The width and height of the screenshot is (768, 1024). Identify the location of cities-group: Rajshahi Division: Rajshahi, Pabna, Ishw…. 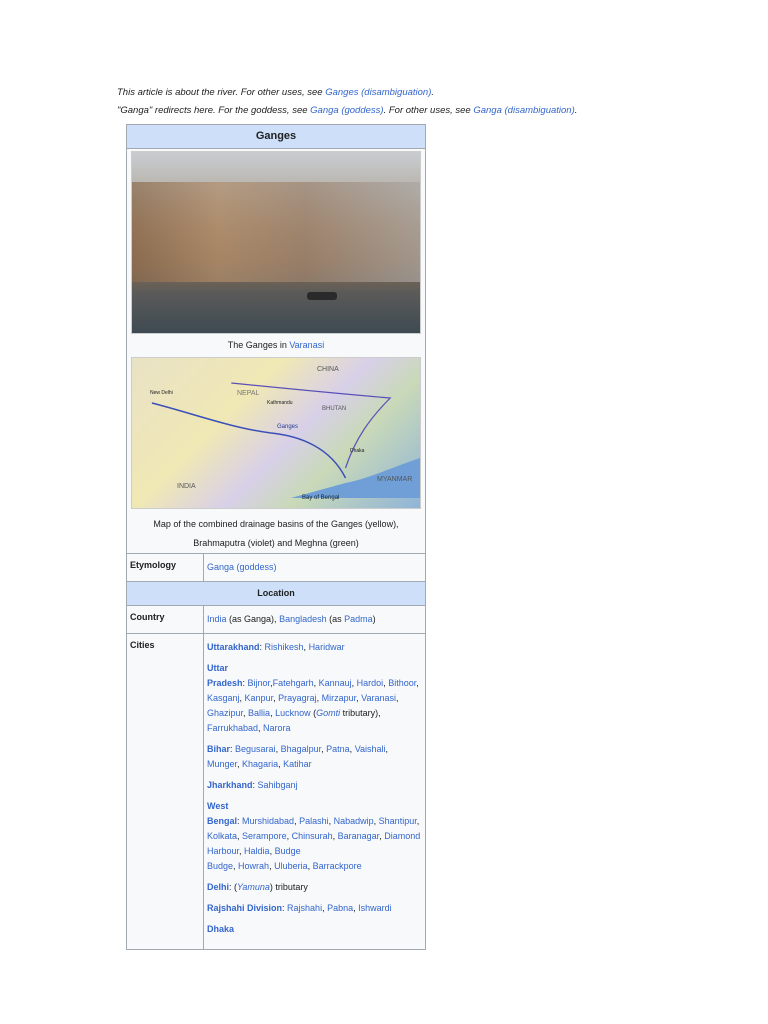
(314, 908).